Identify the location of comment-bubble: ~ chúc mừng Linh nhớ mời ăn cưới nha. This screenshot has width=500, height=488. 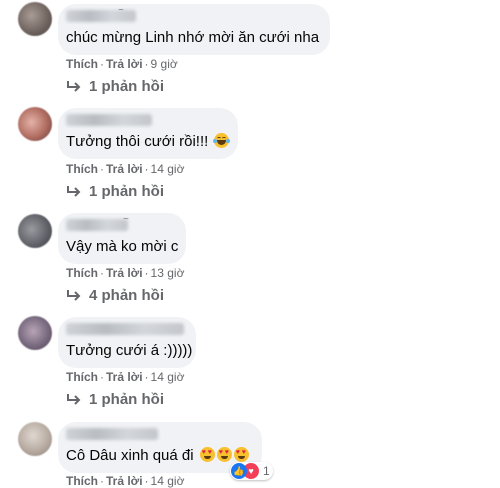
(194, 29).